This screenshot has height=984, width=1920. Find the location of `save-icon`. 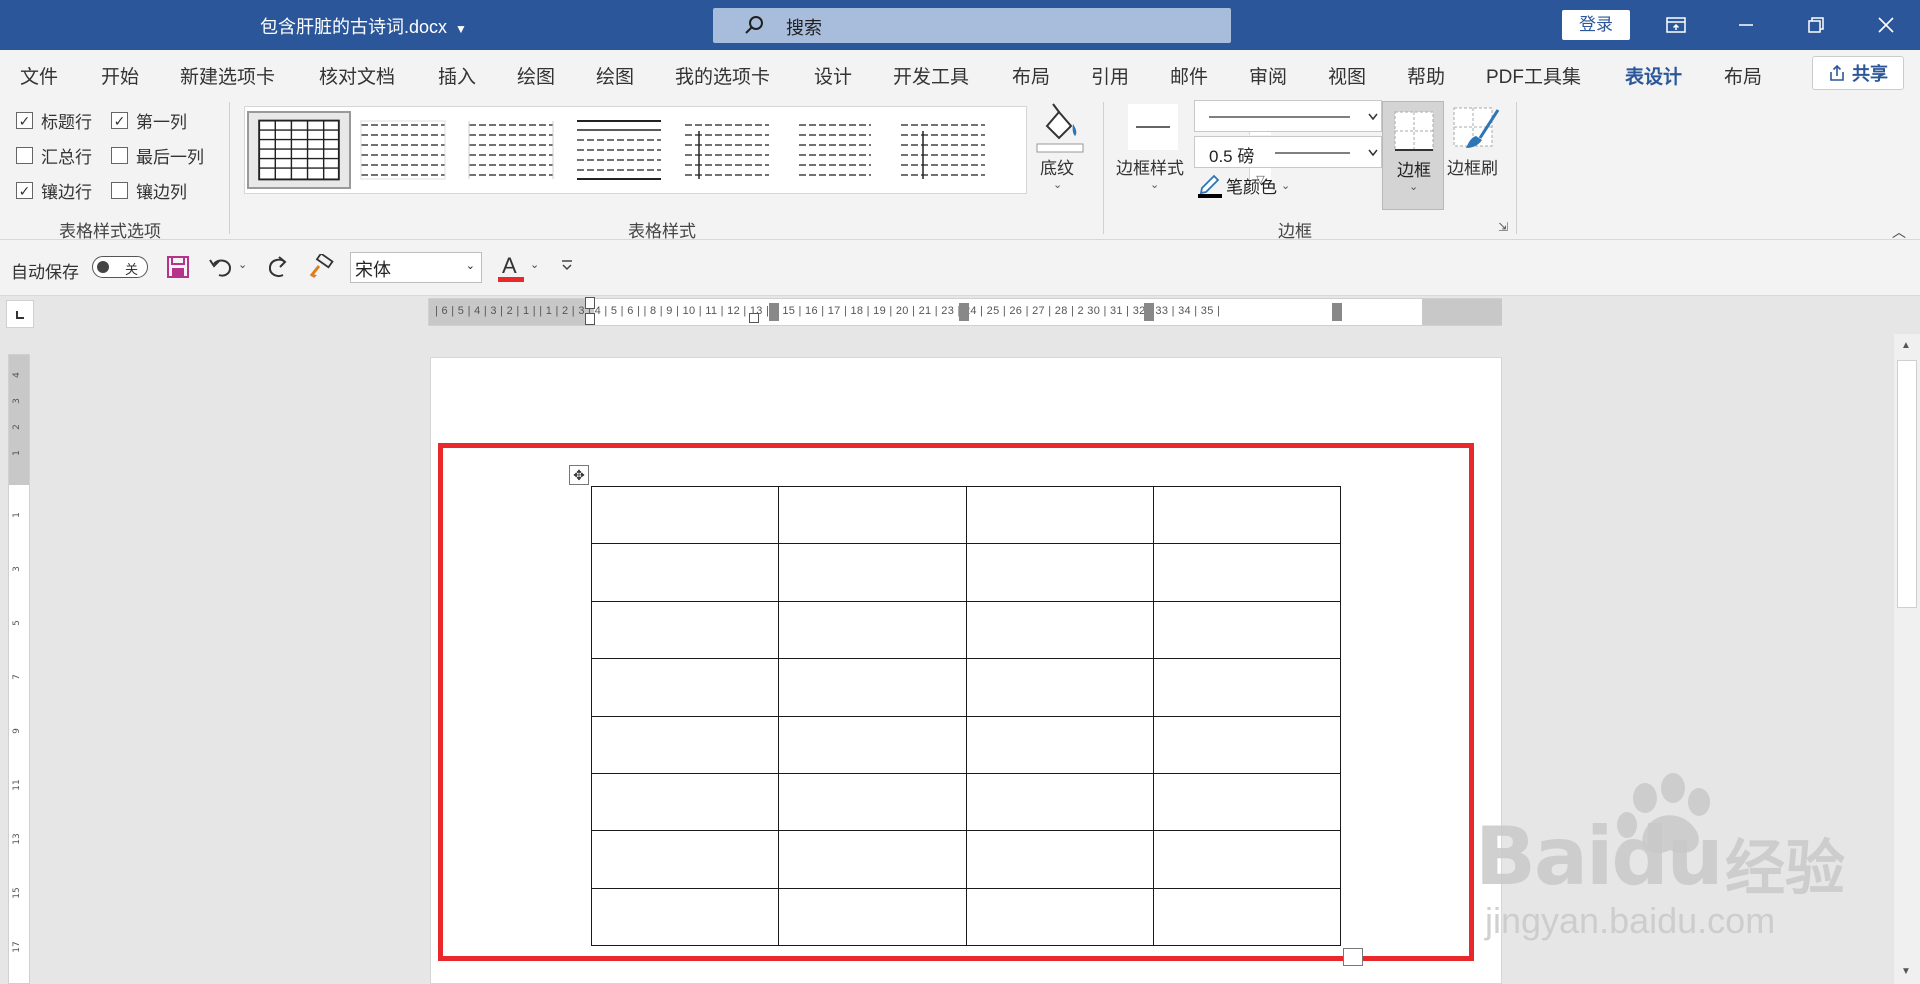

save-icon is located at coordinates (178, 269).